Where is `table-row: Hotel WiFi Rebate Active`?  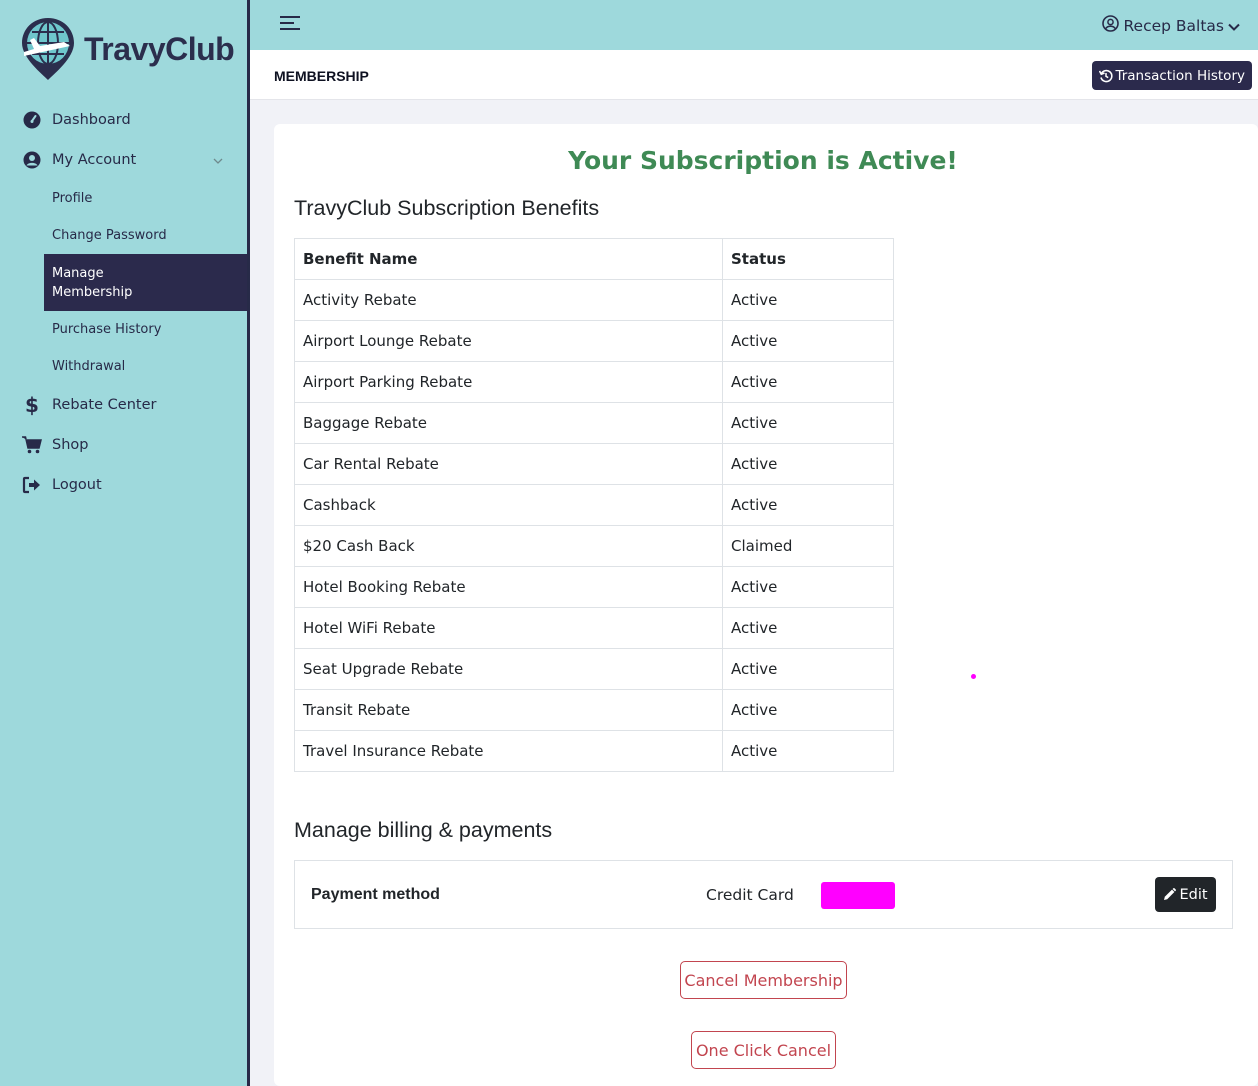 table-row: Hotel WiFi Rebate Active is located at coordinates (594, 628).